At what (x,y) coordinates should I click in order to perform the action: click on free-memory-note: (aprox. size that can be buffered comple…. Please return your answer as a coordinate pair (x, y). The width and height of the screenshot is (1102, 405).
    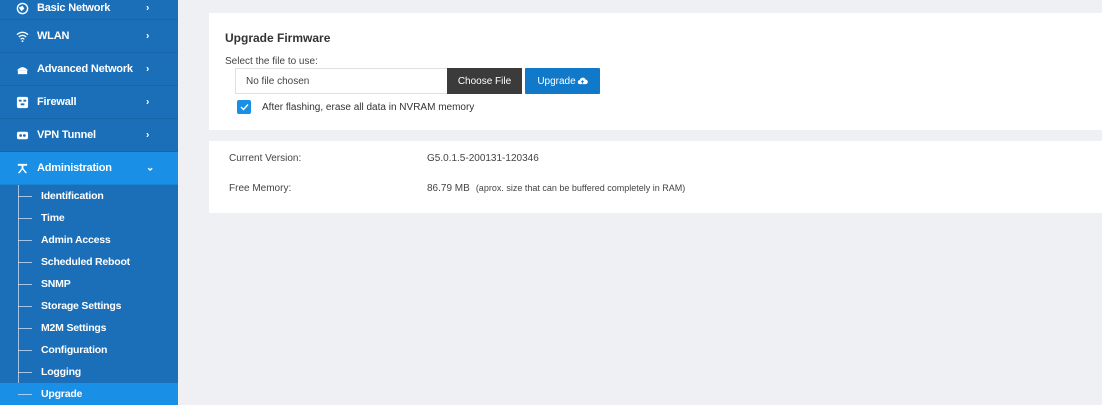
    Looking at the image, I should click on (580, 188).